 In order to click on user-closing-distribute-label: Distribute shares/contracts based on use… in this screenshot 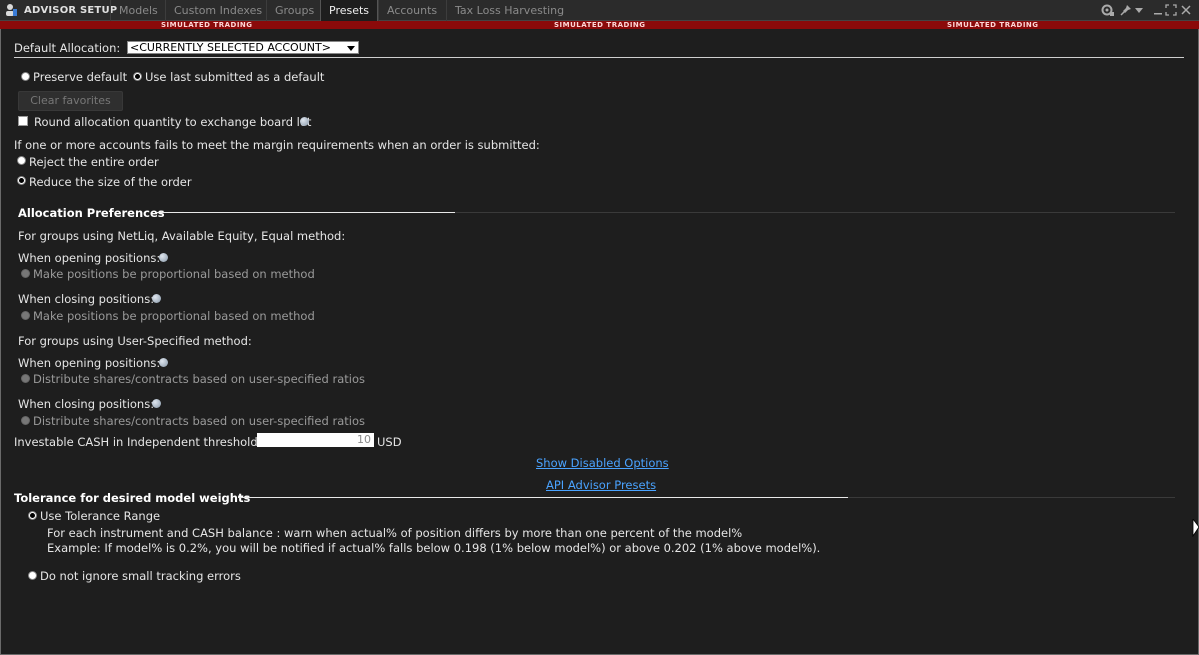, I will do `click(199, 421)`.